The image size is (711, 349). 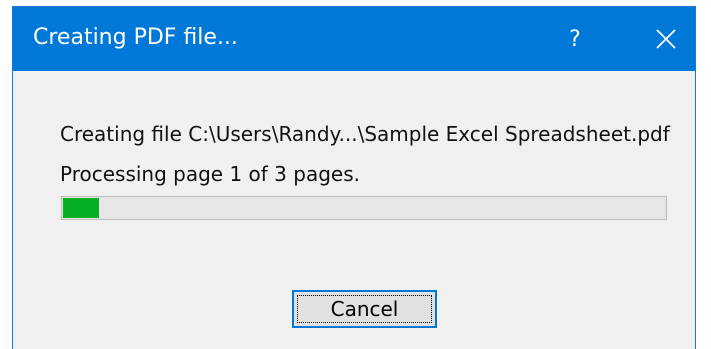 I want to click on close-icon, so click(x=666, y=39).